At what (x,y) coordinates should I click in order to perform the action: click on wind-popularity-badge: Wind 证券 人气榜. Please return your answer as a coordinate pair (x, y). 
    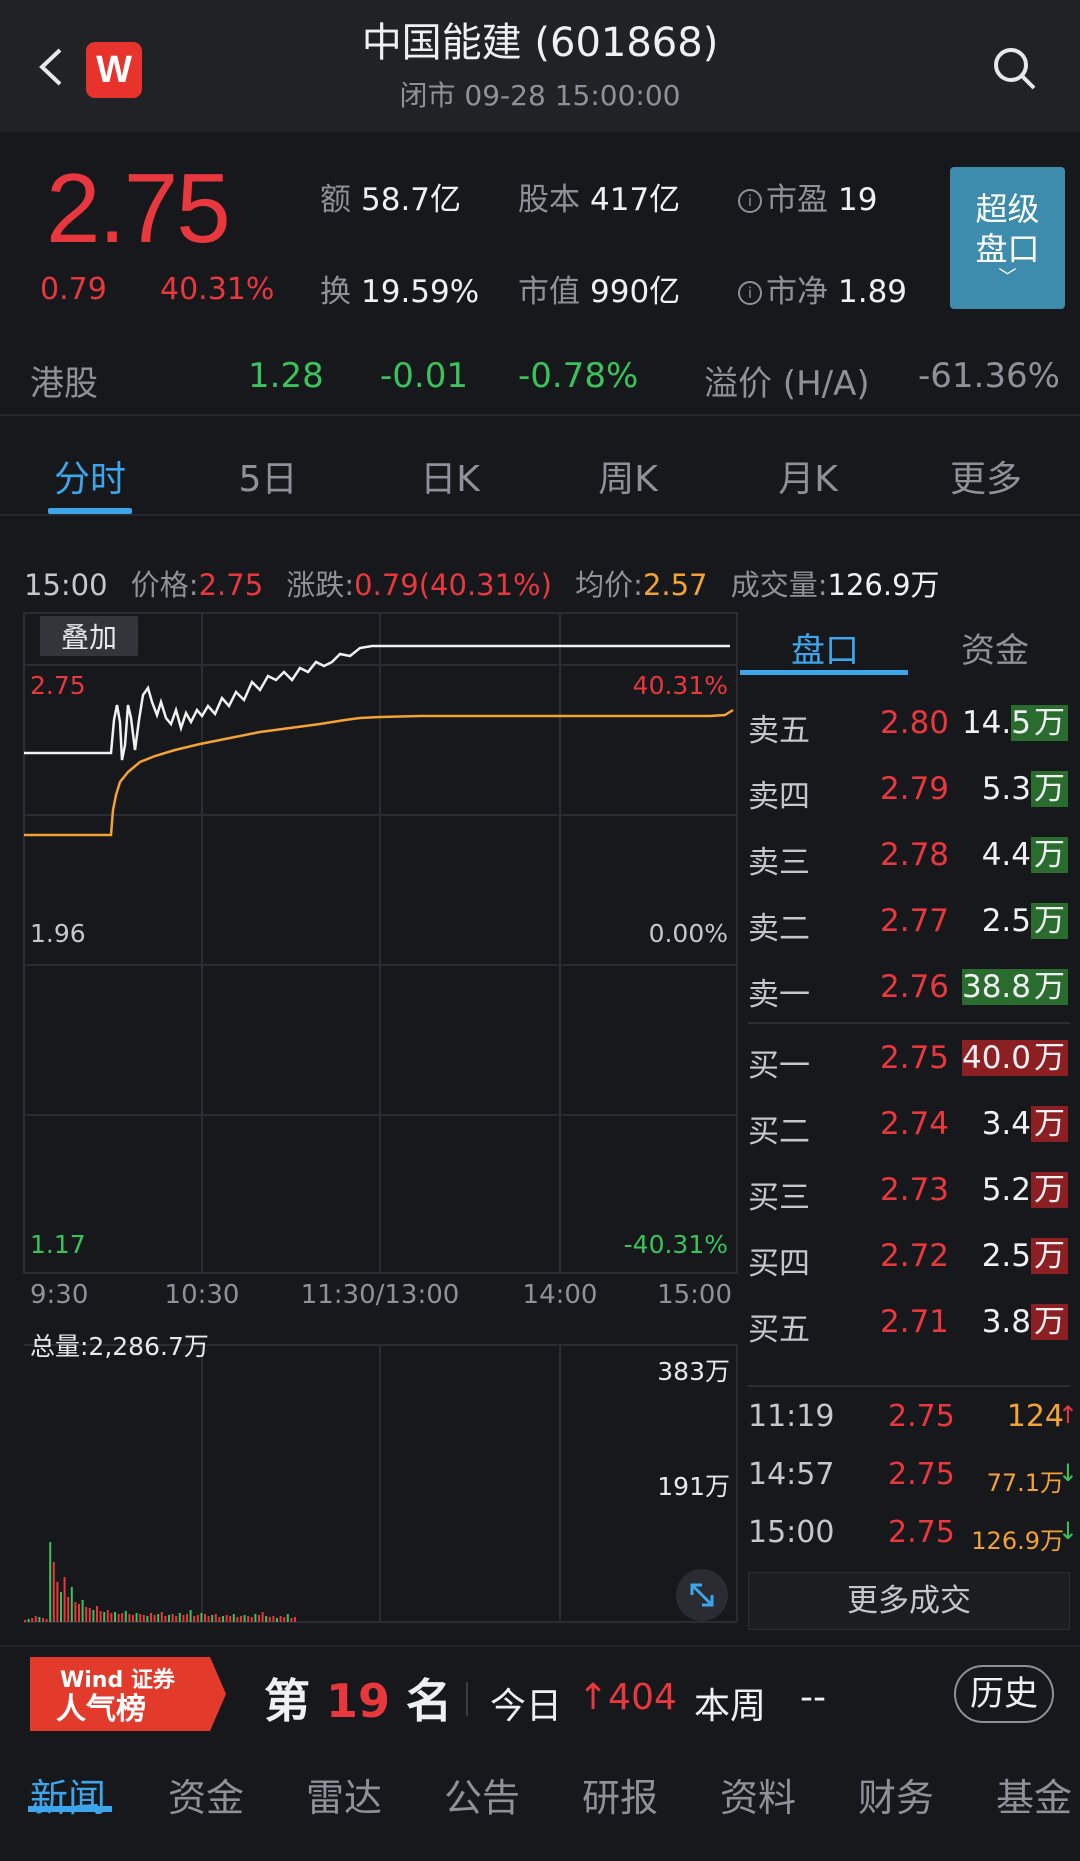
    Looking at the image, I should click on (128, 1694).